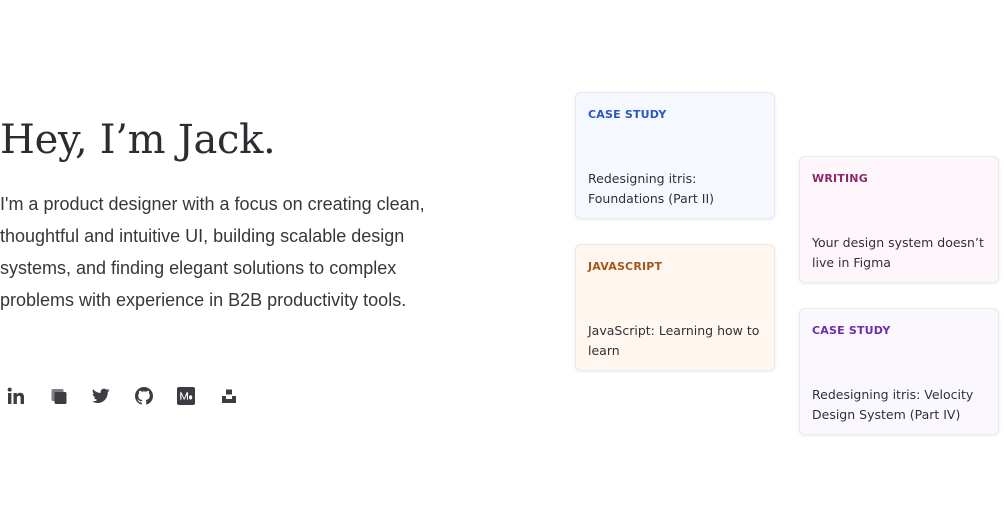  I want to click on medium-icon, so click(186, 396).